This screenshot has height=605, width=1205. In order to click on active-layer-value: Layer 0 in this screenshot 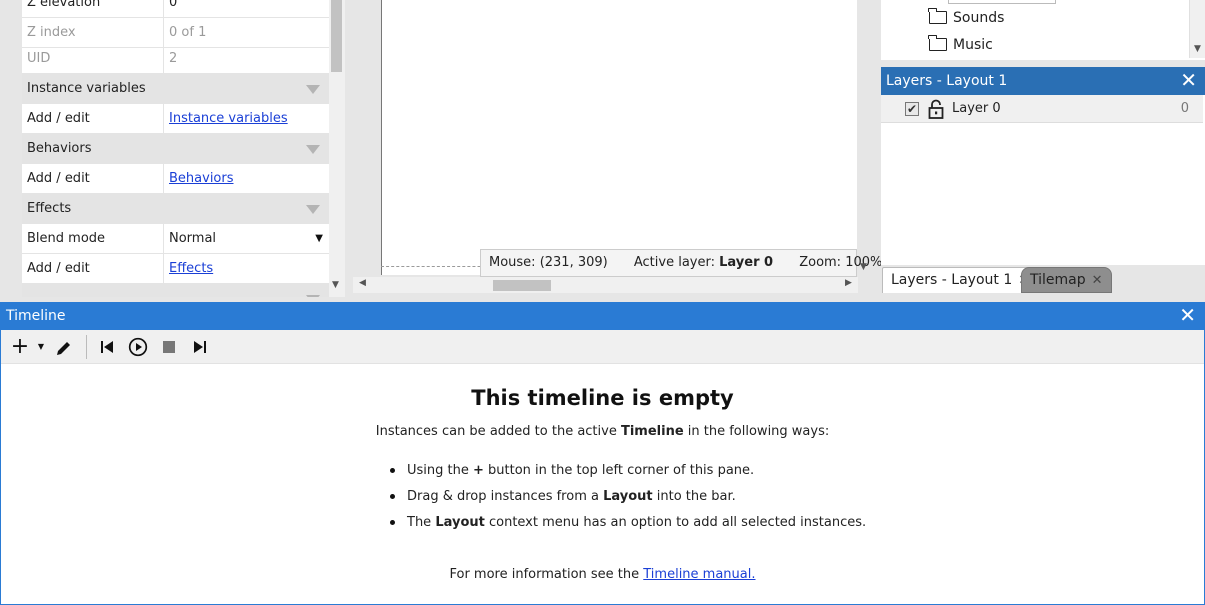, I will do `click(746, 262)`.